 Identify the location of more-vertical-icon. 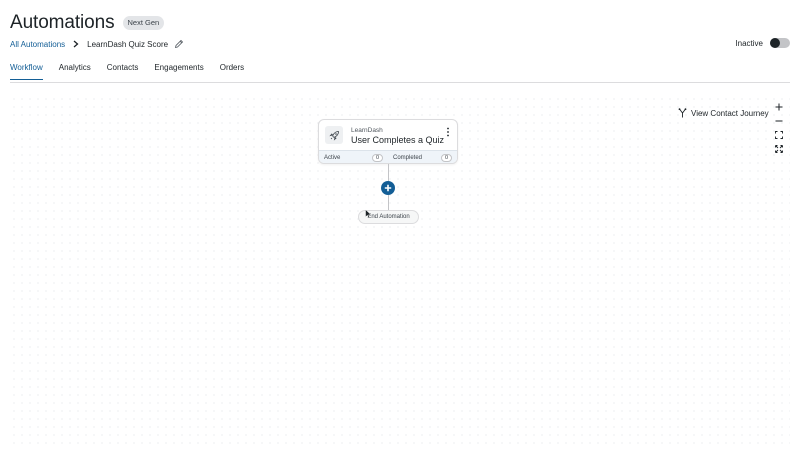
(448, 132).